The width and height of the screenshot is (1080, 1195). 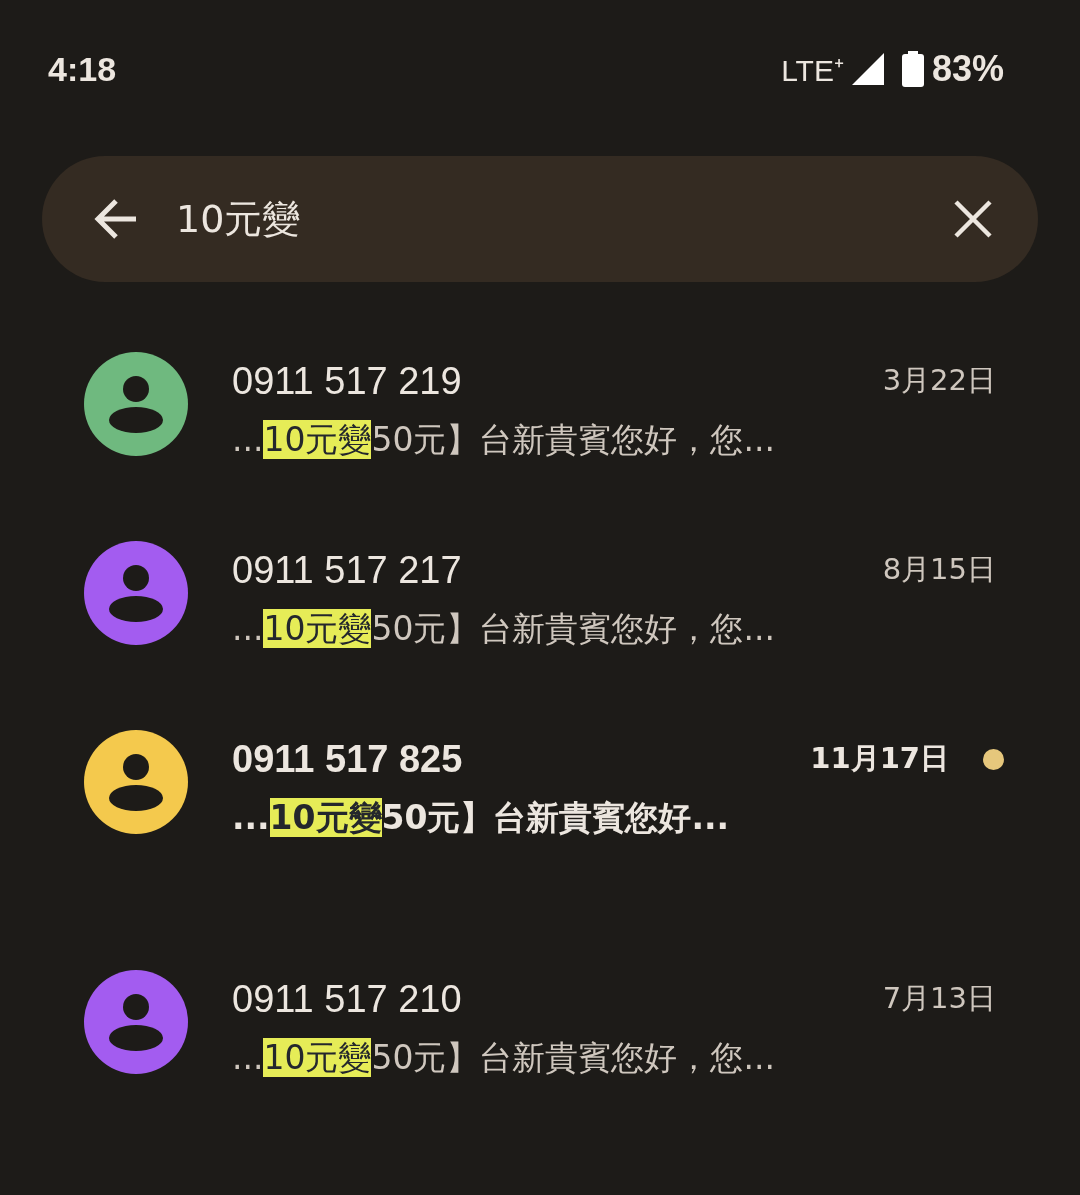 I want to click on message-date: 7月13日, so click(x=939, y=998).